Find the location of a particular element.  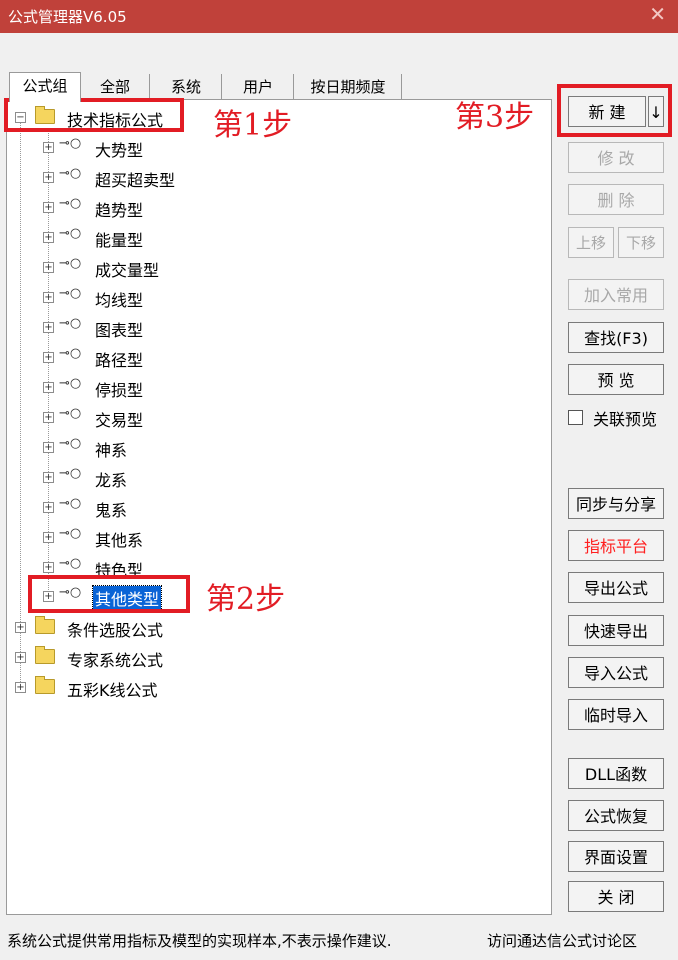

restore-formula-button: 公式恢复 is located at coordinates (616, 815).